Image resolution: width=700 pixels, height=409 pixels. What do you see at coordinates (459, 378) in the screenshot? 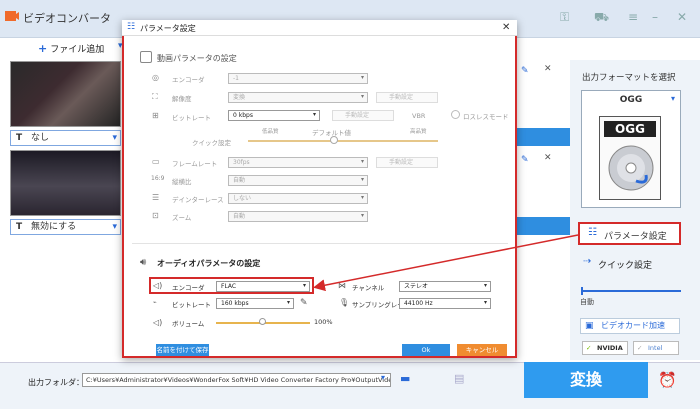
I see `open-folder-icon: ▤` at bounding box center [459, 378].